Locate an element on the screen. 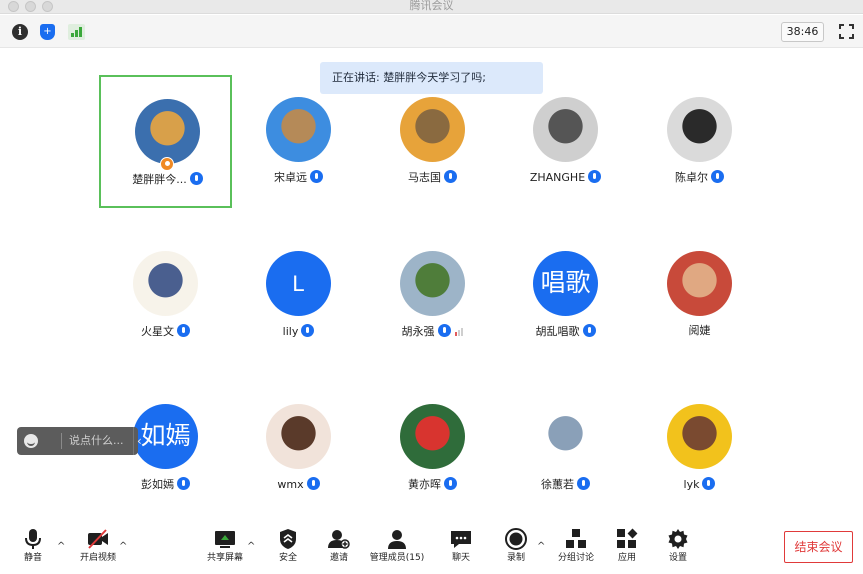  participant-name-row: ZHANGHE is located at coordinates (565, 177).